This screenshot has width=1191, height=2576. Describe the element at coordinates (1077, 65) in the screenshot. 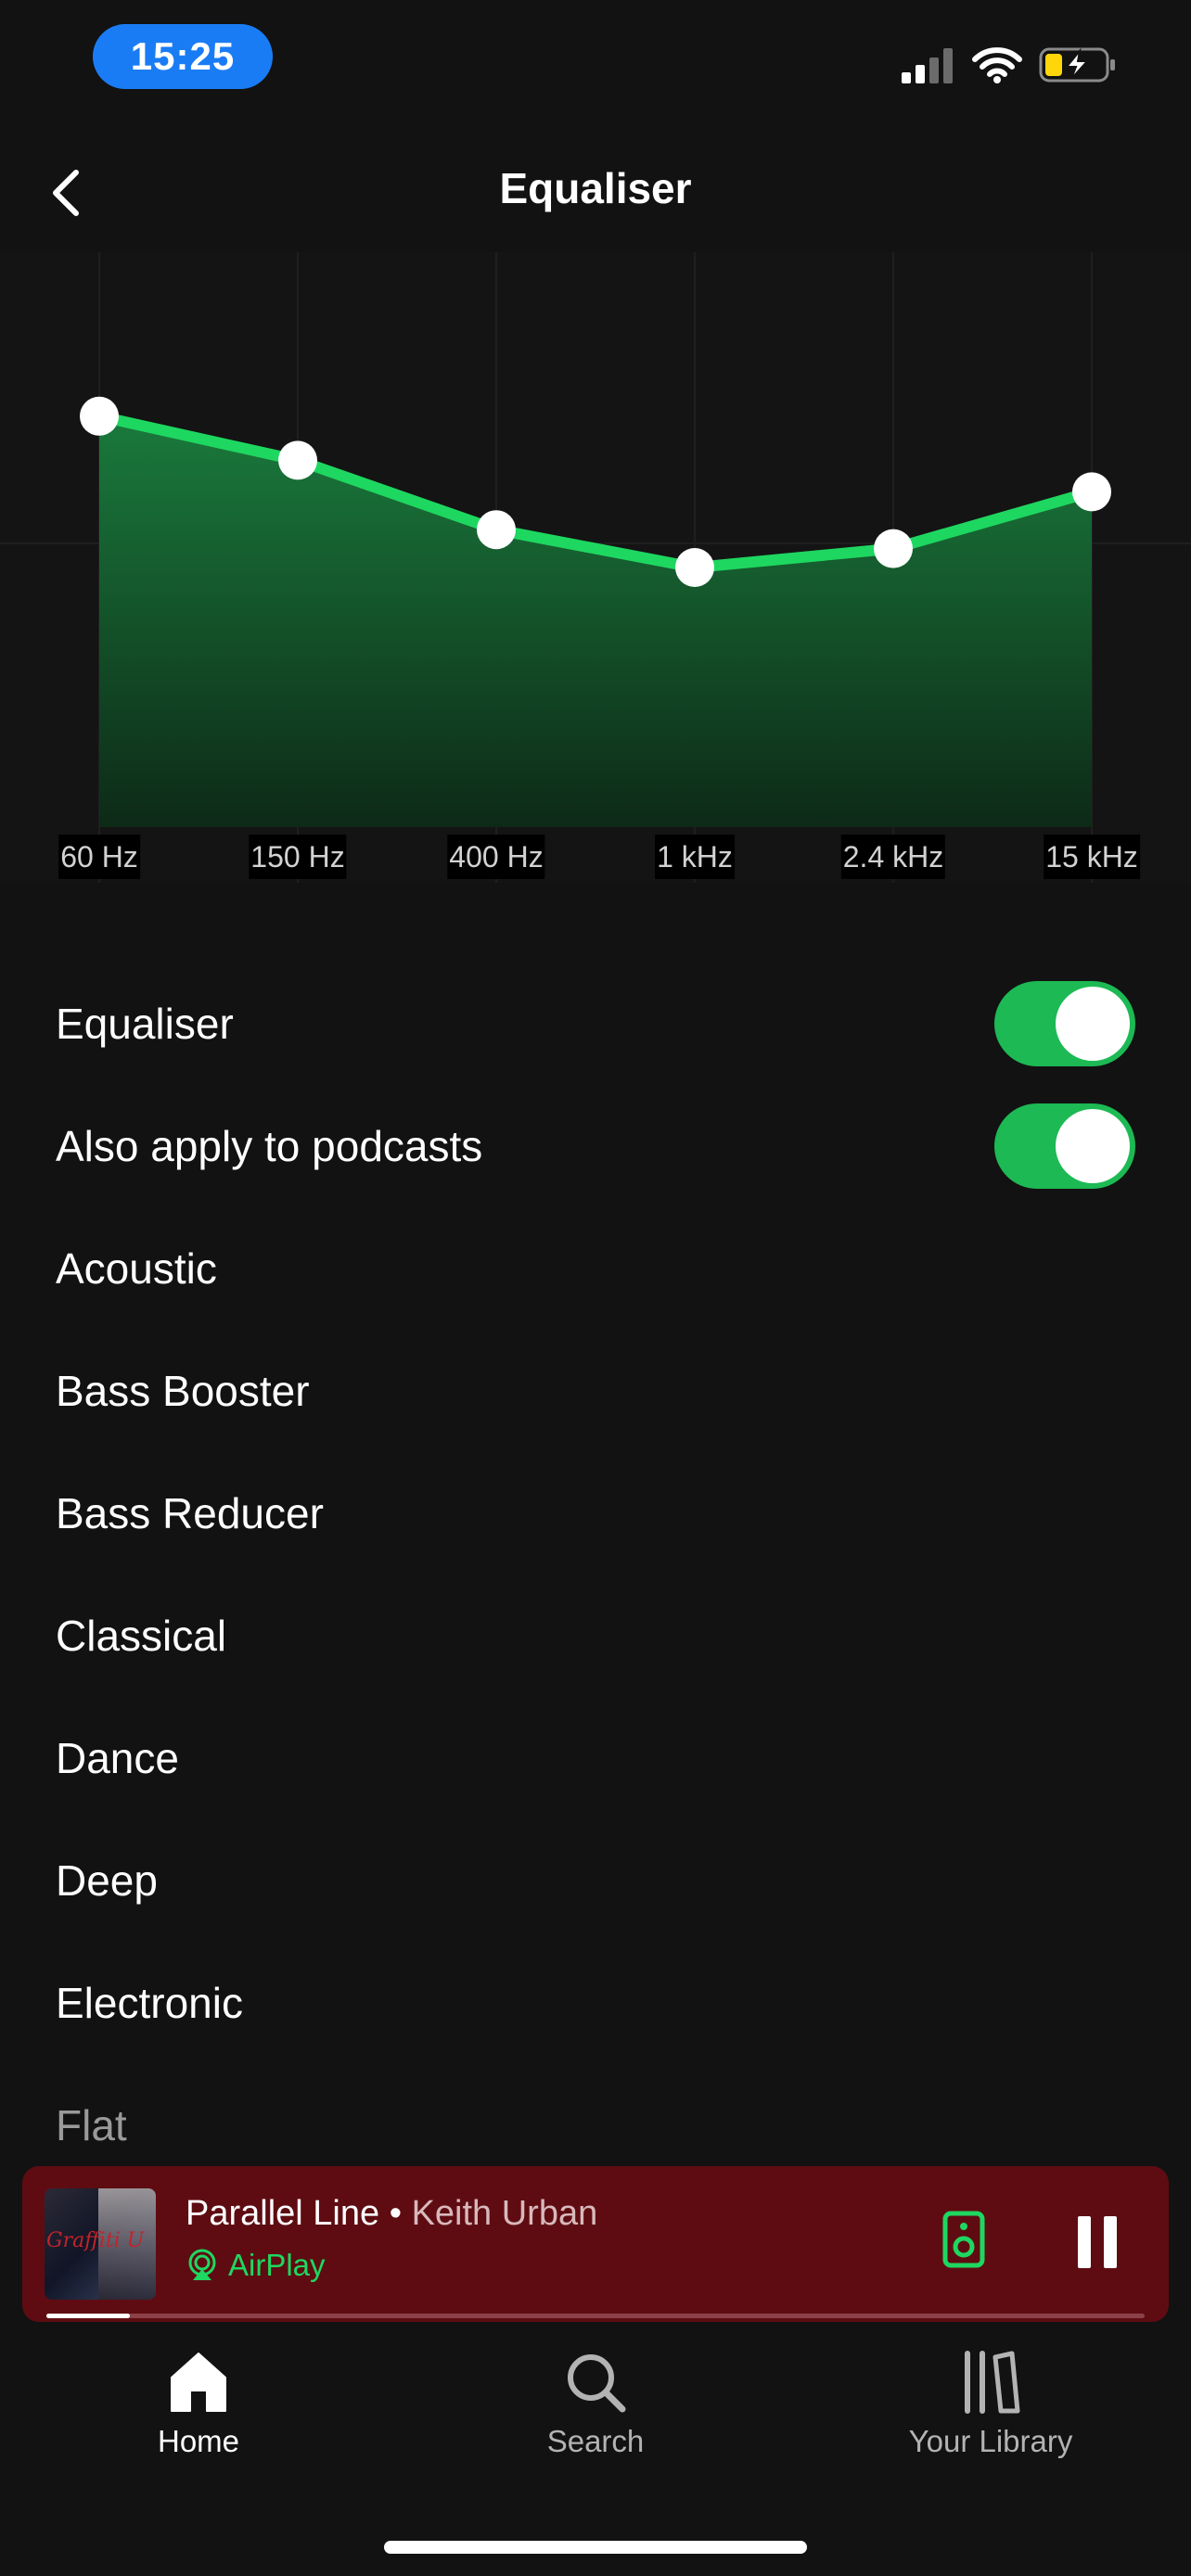

I see `battery-charging-icon` at that location.